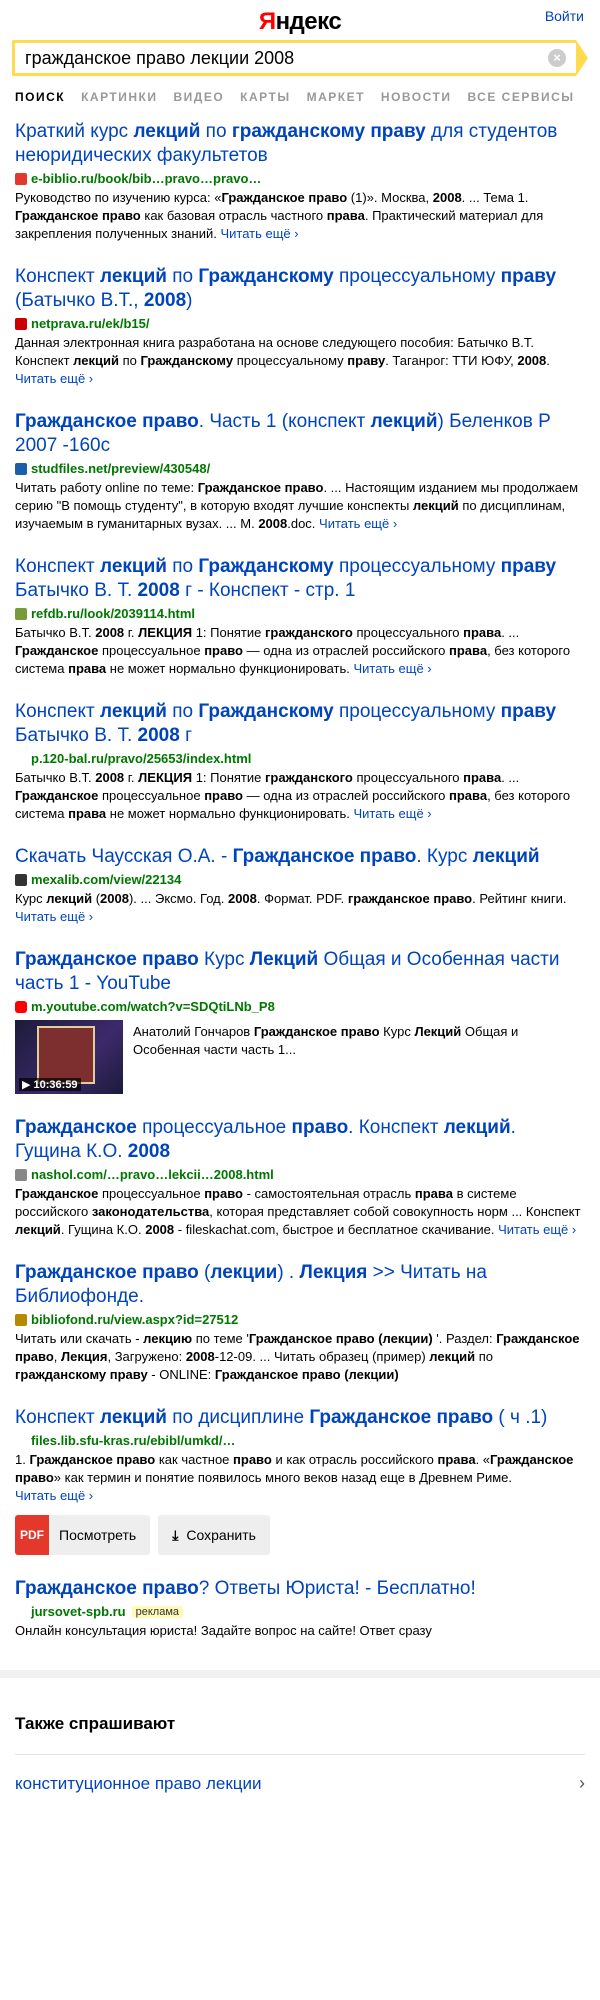 This screenshot has width=600, height=2000. I want to click on search-input, so click(281, 58).